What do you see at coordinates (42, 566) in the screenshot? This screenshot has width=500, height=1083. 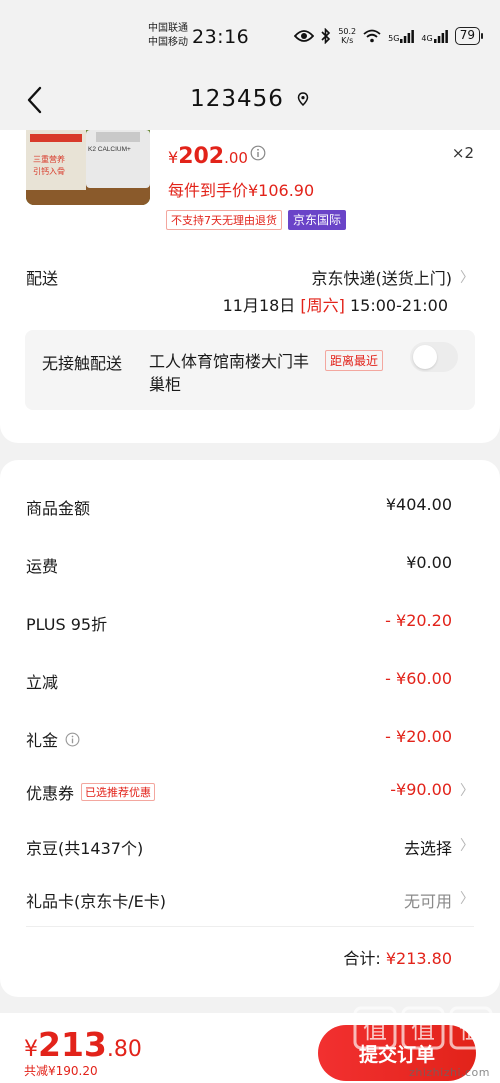 I see `row-label: 运费` at bounding box center [42, 566].